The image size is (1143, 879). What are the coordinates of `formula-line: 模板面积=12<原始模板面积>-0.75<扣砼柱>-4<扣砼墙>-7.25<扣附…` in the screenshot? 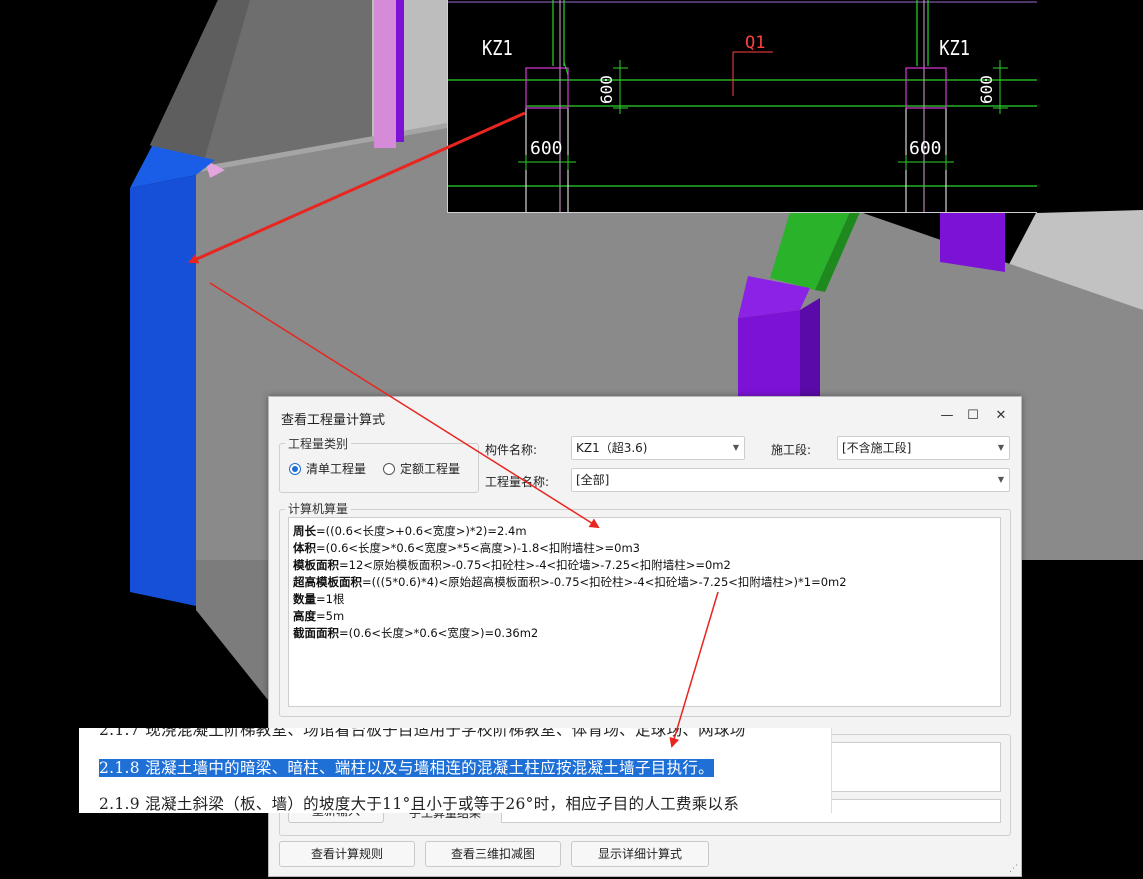 It's located at (644, 565).